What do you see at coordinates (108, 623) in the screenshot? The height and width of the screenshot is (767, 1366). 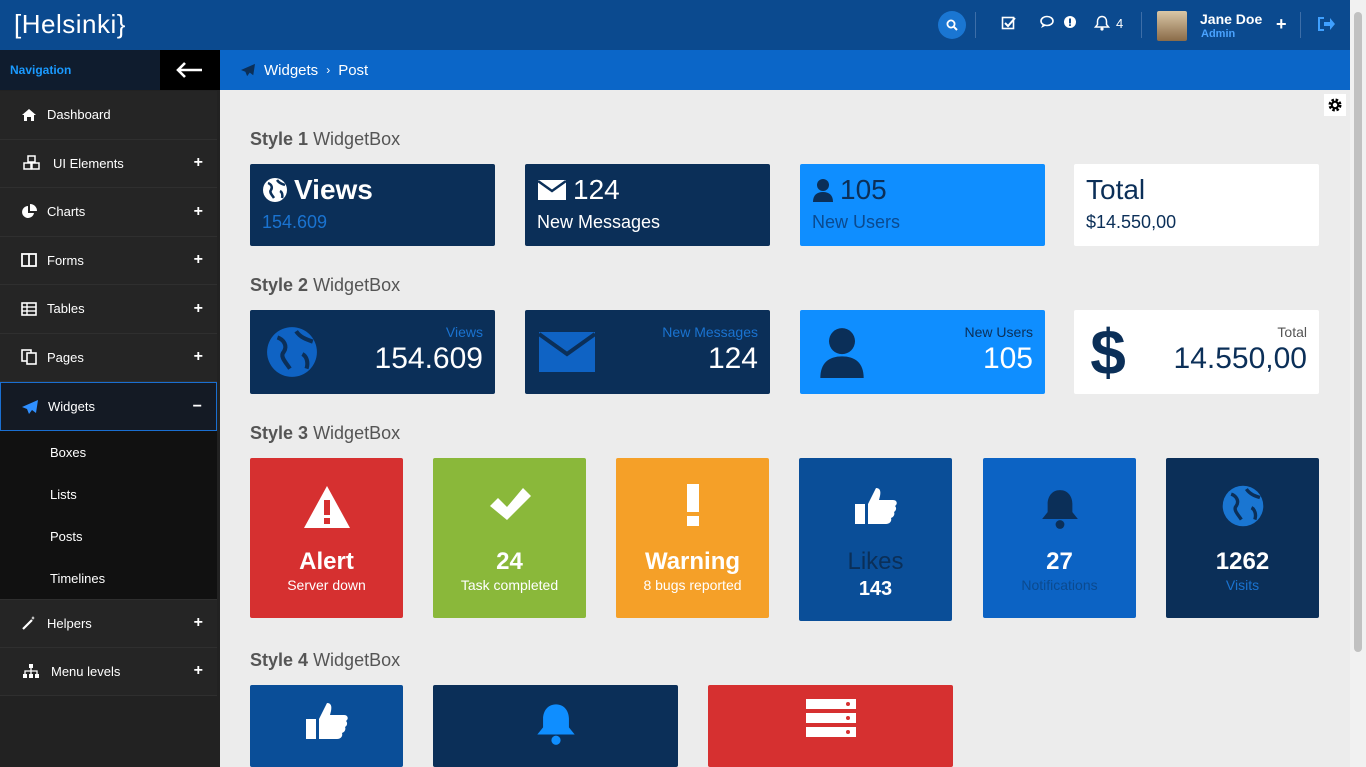 I see `sidebar-item-helpers: Helpers +` at bounding box center [108, 623].